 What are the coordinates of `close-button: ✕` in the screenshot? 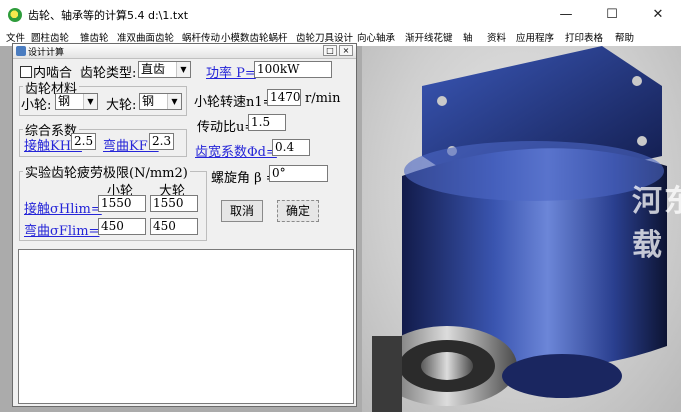 It's located at (658, 14).